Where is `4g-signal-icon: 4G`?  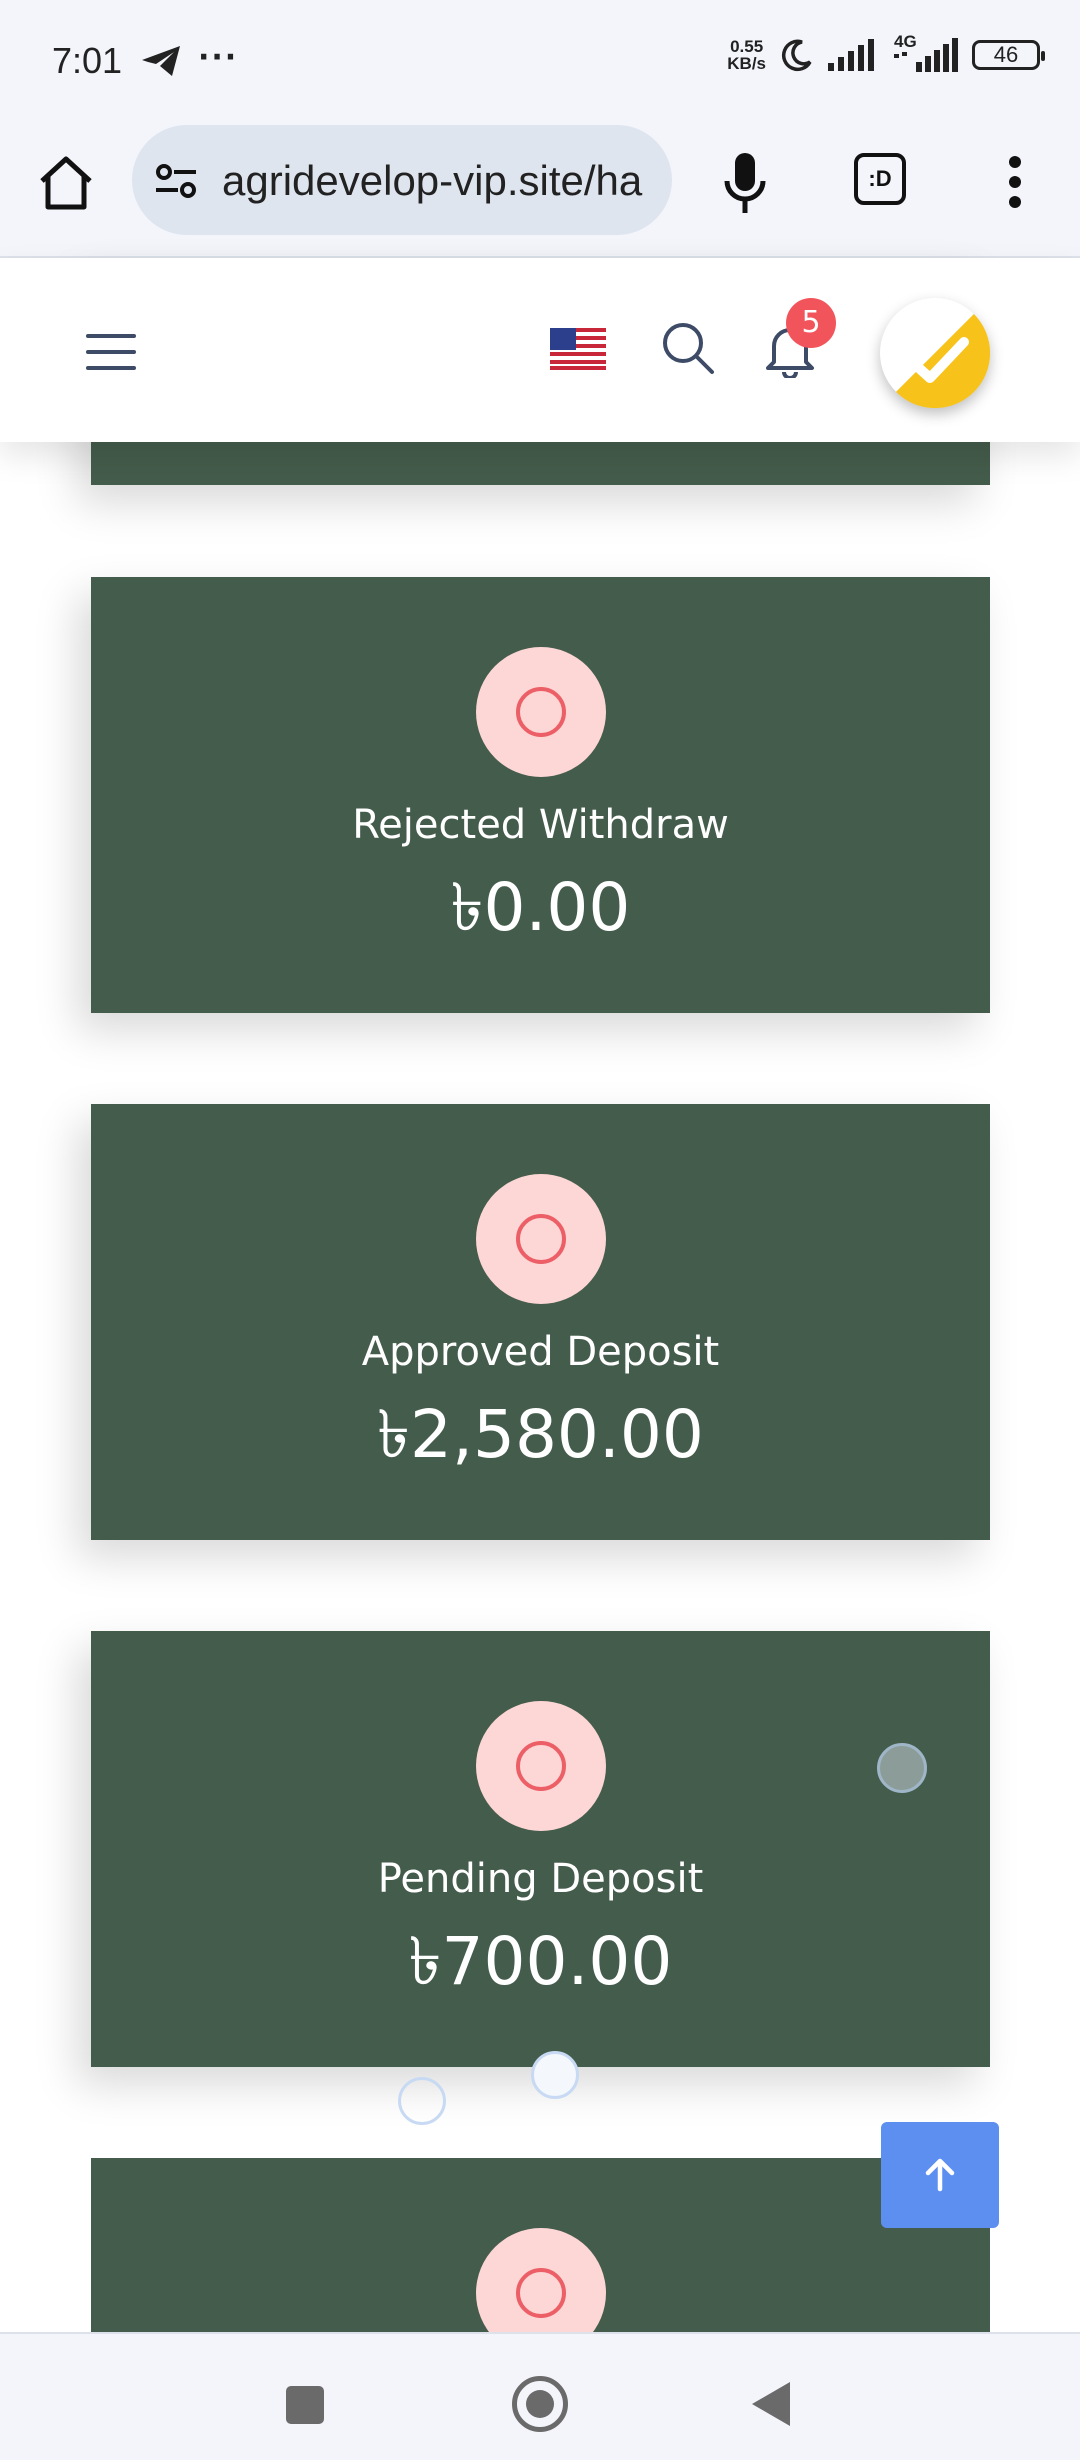
4g-signal-icon: 4G is located at coordinates (925, 52).